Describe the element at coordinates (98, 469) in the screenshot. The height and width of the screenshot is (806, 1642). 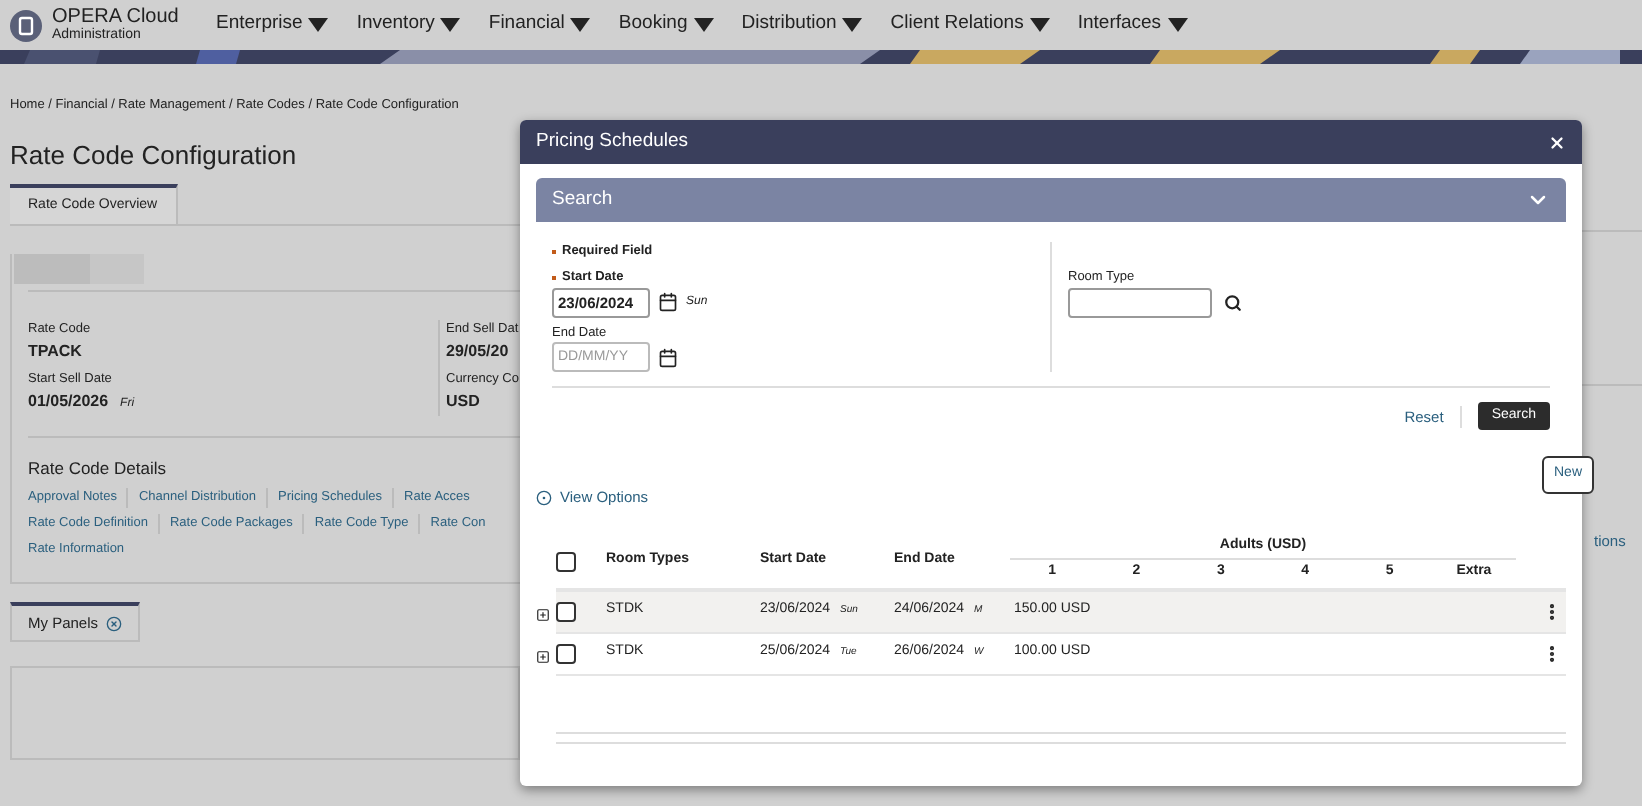
I see `section-title: Rate Code Details` at that location.